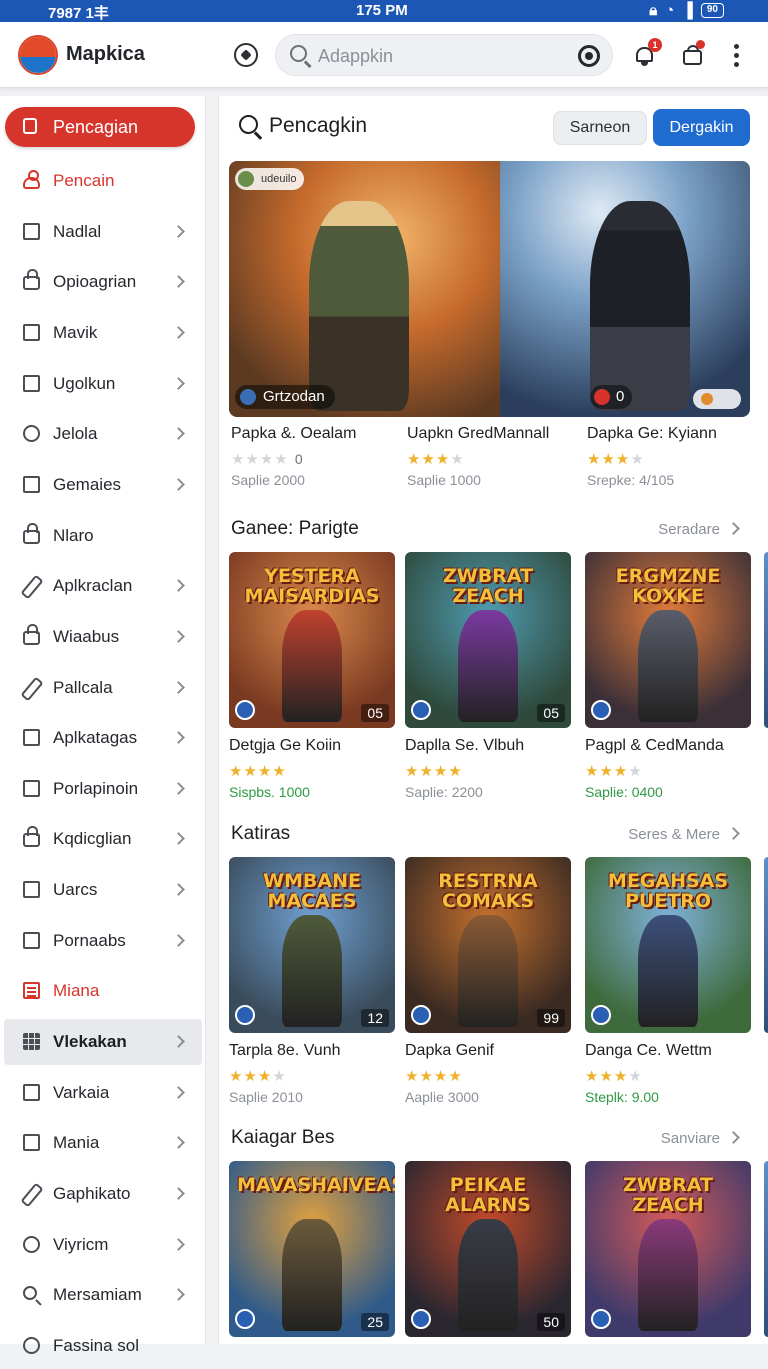  Describe the element at coordinates (38, 55) in the screenshot. I see `app-logo-icon` at that location.